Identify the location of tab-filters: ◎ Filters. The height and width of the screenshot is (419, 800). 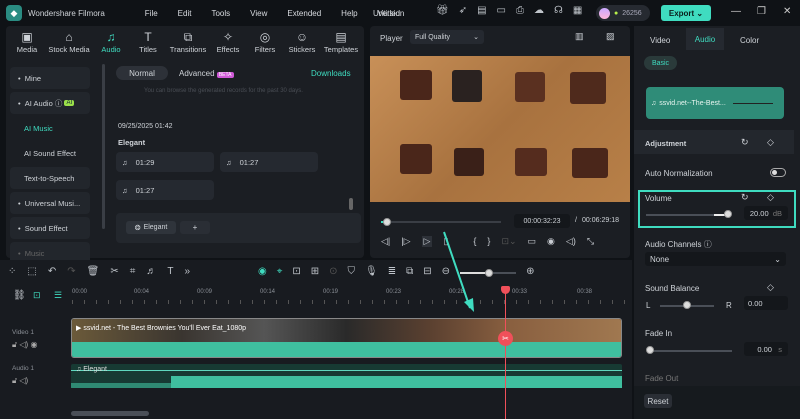
(265, 42).